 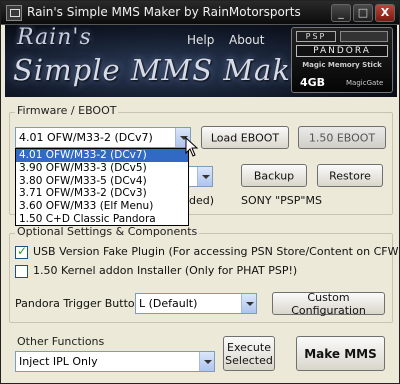 I want to click on trigger-button-value: L (Default), so click(x=168, y=303).